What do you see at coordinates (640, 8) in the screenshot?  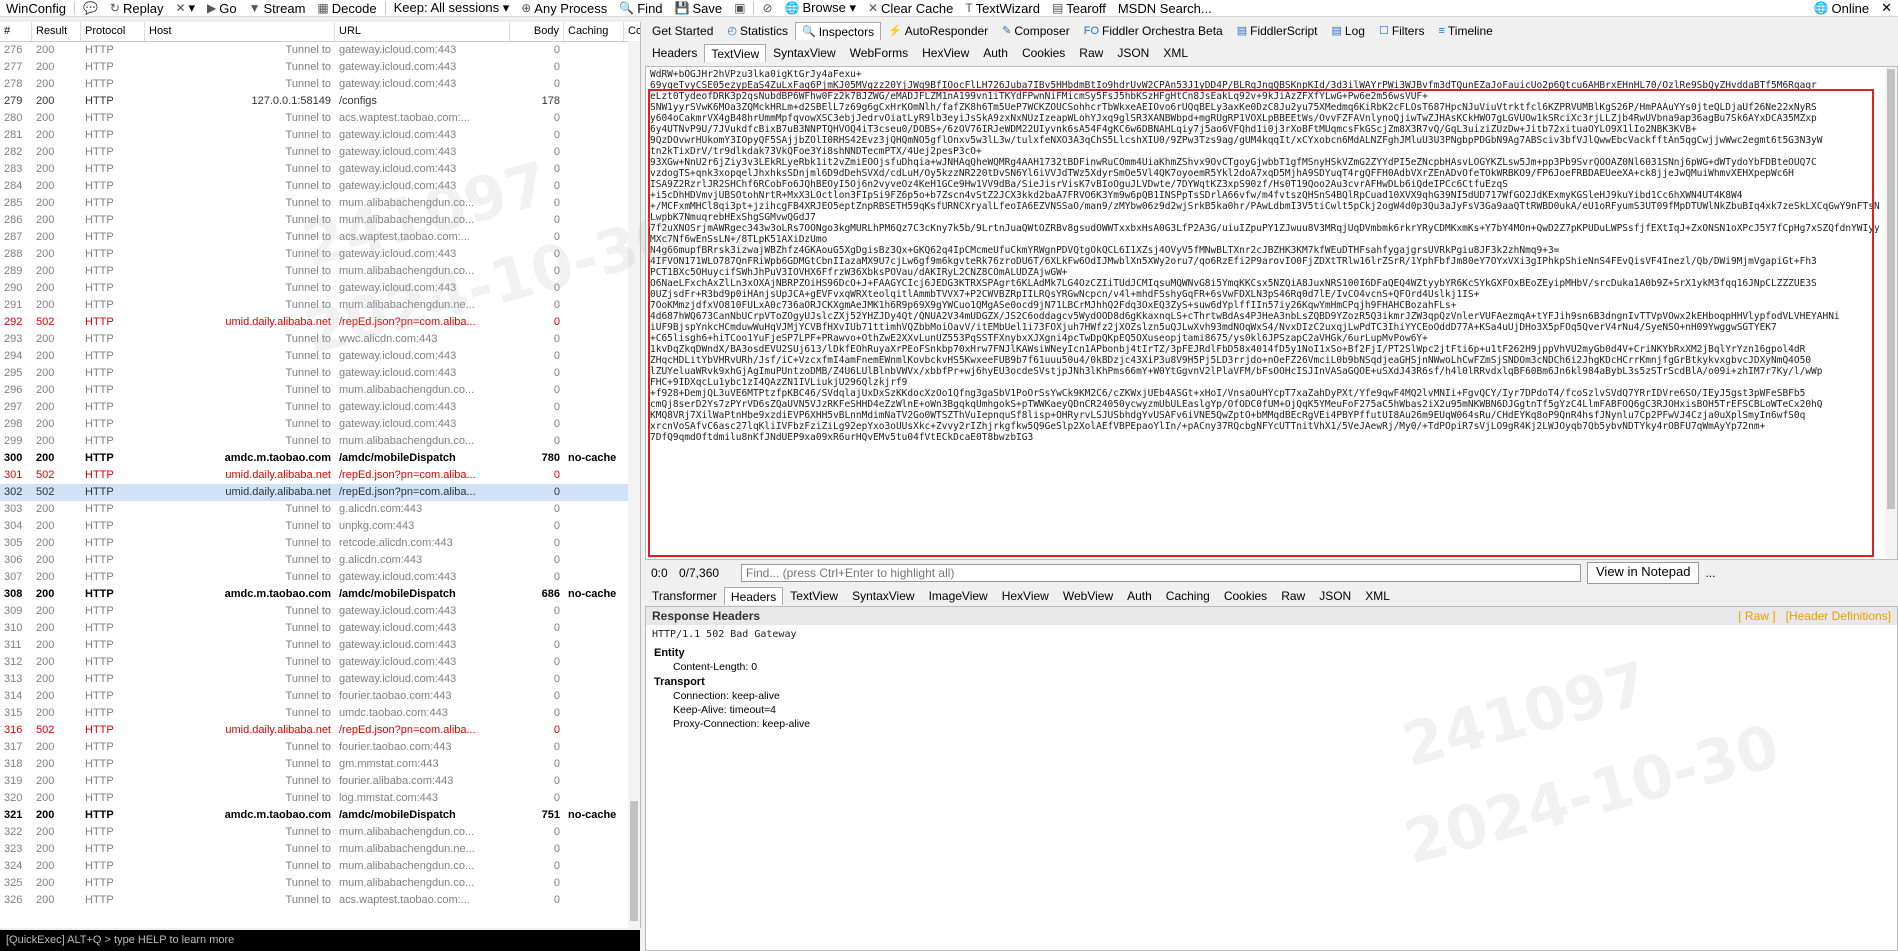 I see `toolbar-button-9: 🔍 Find` at bounding box center [640, 8].